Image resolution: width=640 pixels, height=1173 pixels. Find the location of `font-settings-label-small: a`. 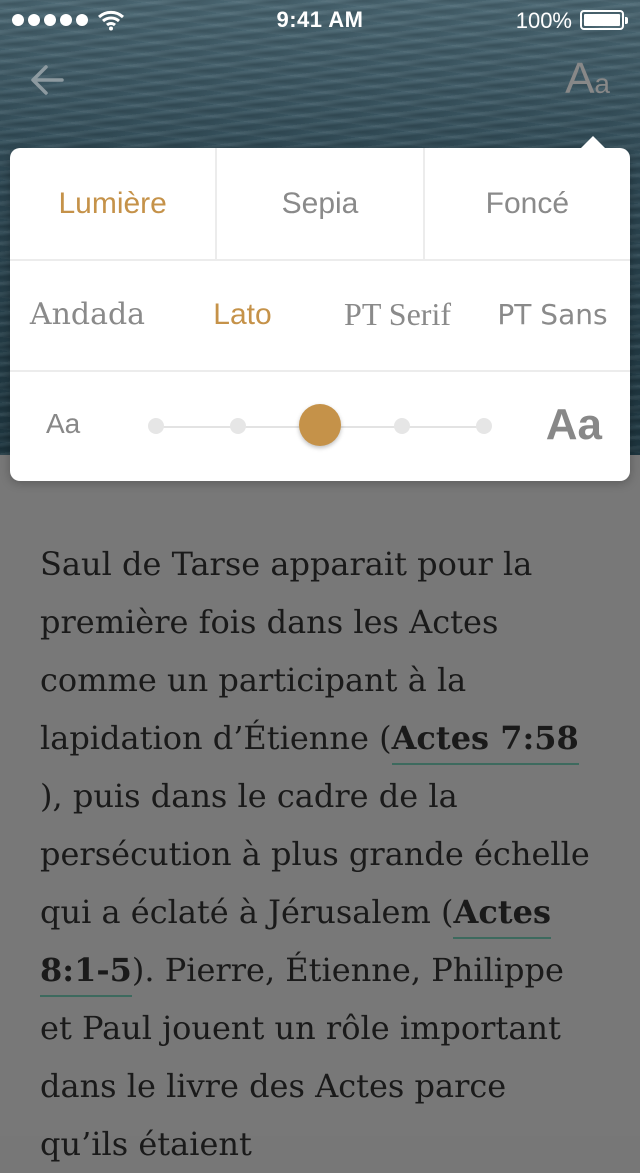

font-settings-label-small: a is located at coordinates (602, 83).